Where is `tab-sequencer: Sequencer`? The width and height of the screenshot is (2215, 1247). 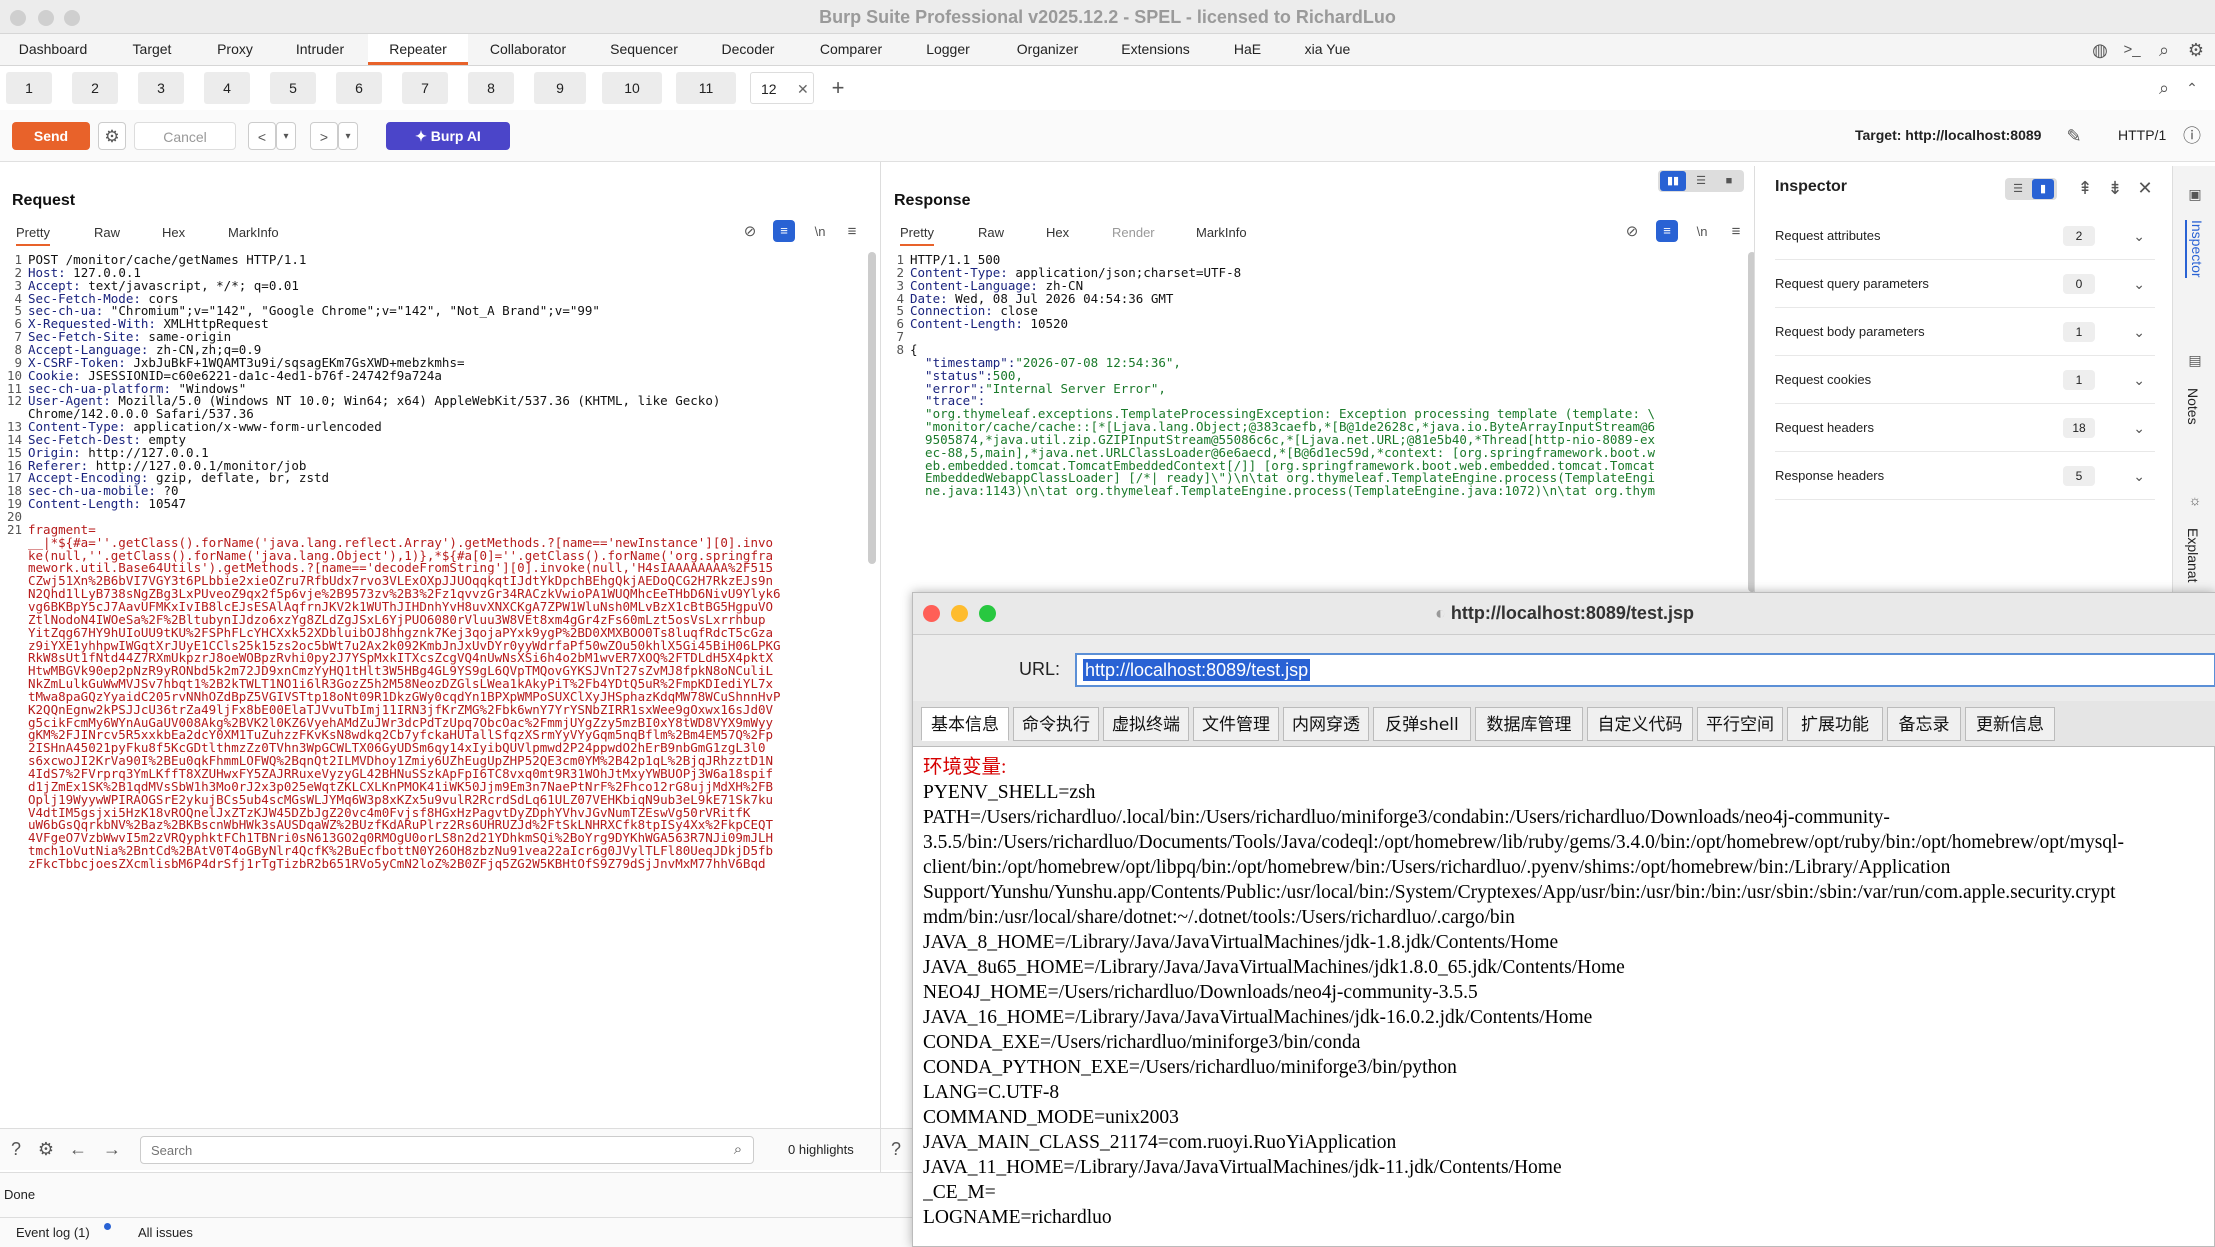
tab-sequencer: Sequencer is located at coordinates (644, 49).